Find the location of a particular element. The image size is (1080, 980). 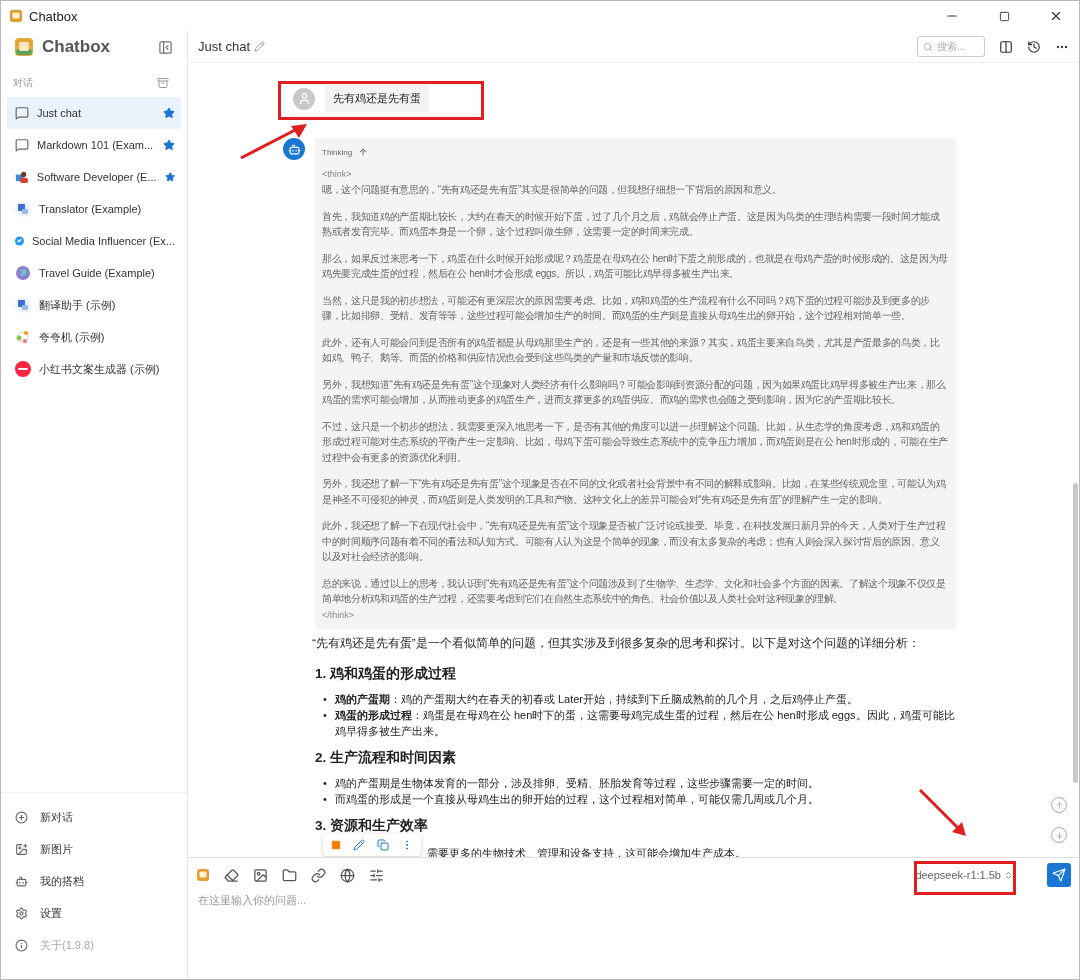

badge-avatar-icon is located at coordinates (23, 369).